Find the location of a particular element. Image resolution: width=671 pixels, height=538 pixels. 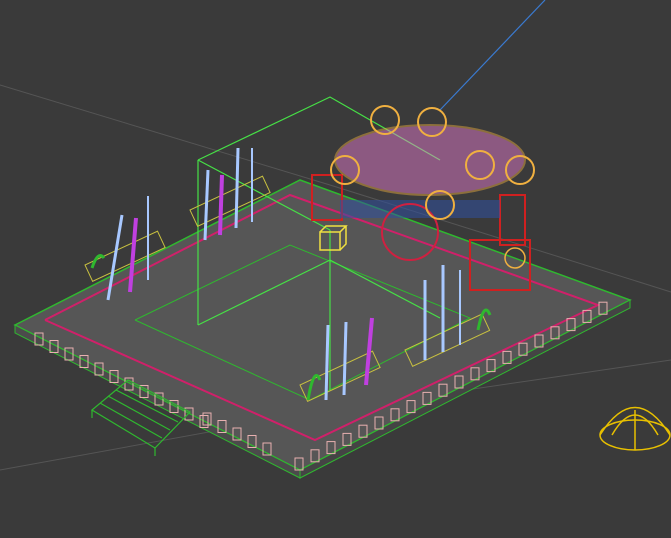

light-direction-line is located at coordinates (492, 55).